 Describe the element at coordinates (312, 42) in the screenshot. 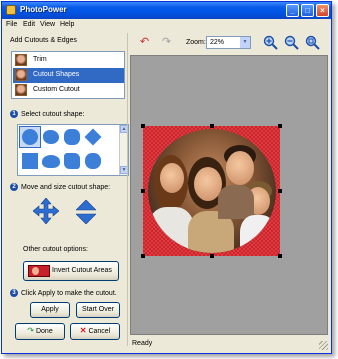

I see `zoom-fit-icon` at that location.